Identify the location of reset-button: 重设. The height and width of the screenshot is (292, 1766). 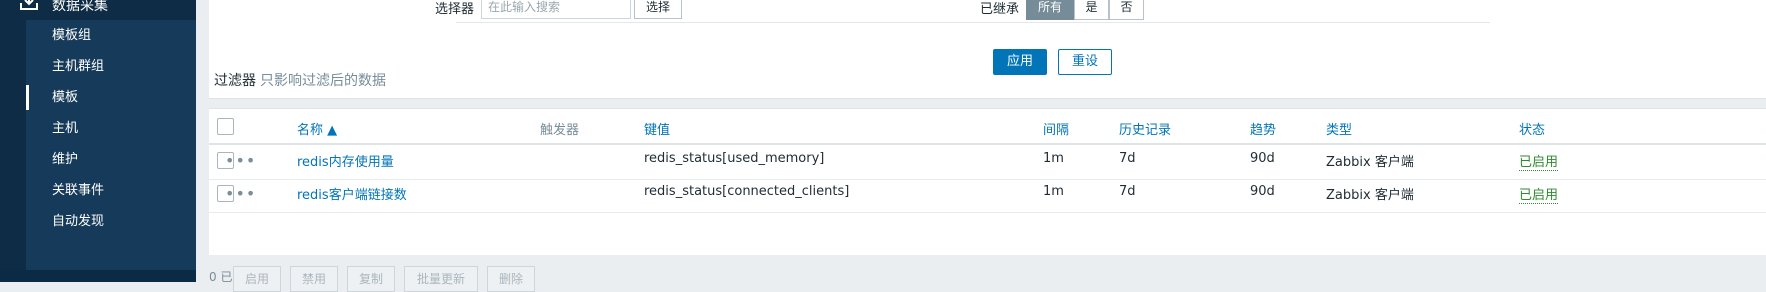
(1085, 62).